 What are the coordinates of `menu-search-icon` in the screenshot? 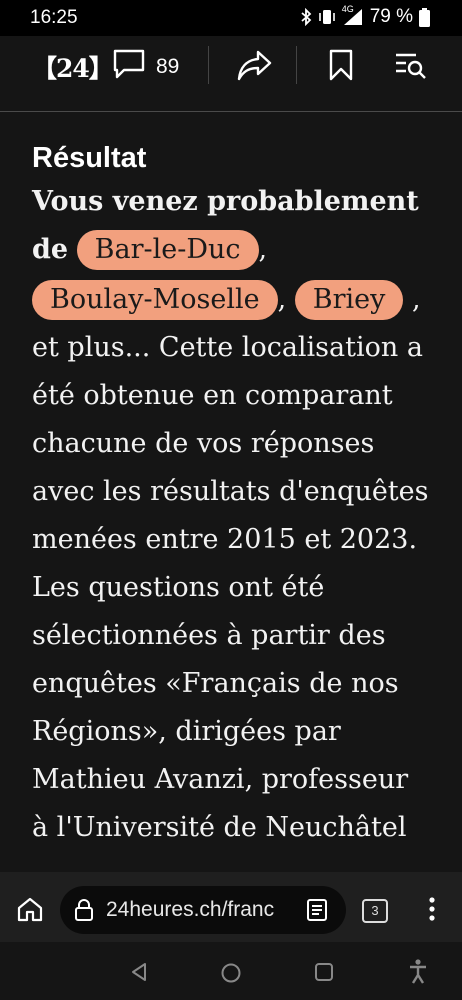 It's located at (412, 68).